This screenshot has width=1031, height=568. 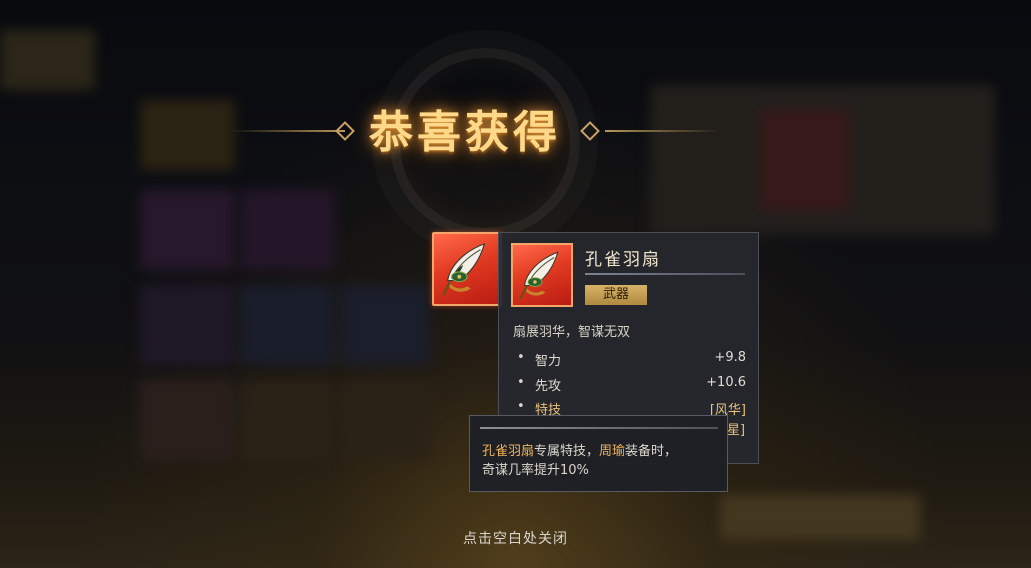 What do you see at coordinates (736, 430) in the screenshot?
I see `partial-stat-text: 星]` at bounding box center [736, 430].